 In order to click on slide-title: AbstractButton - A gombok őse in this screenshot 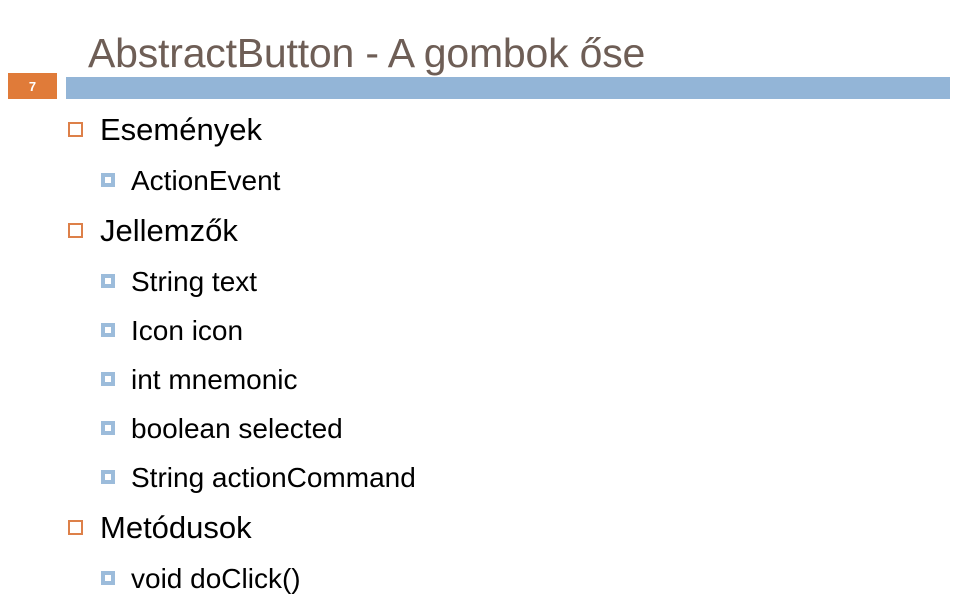, I will do `click(367, 53)`.